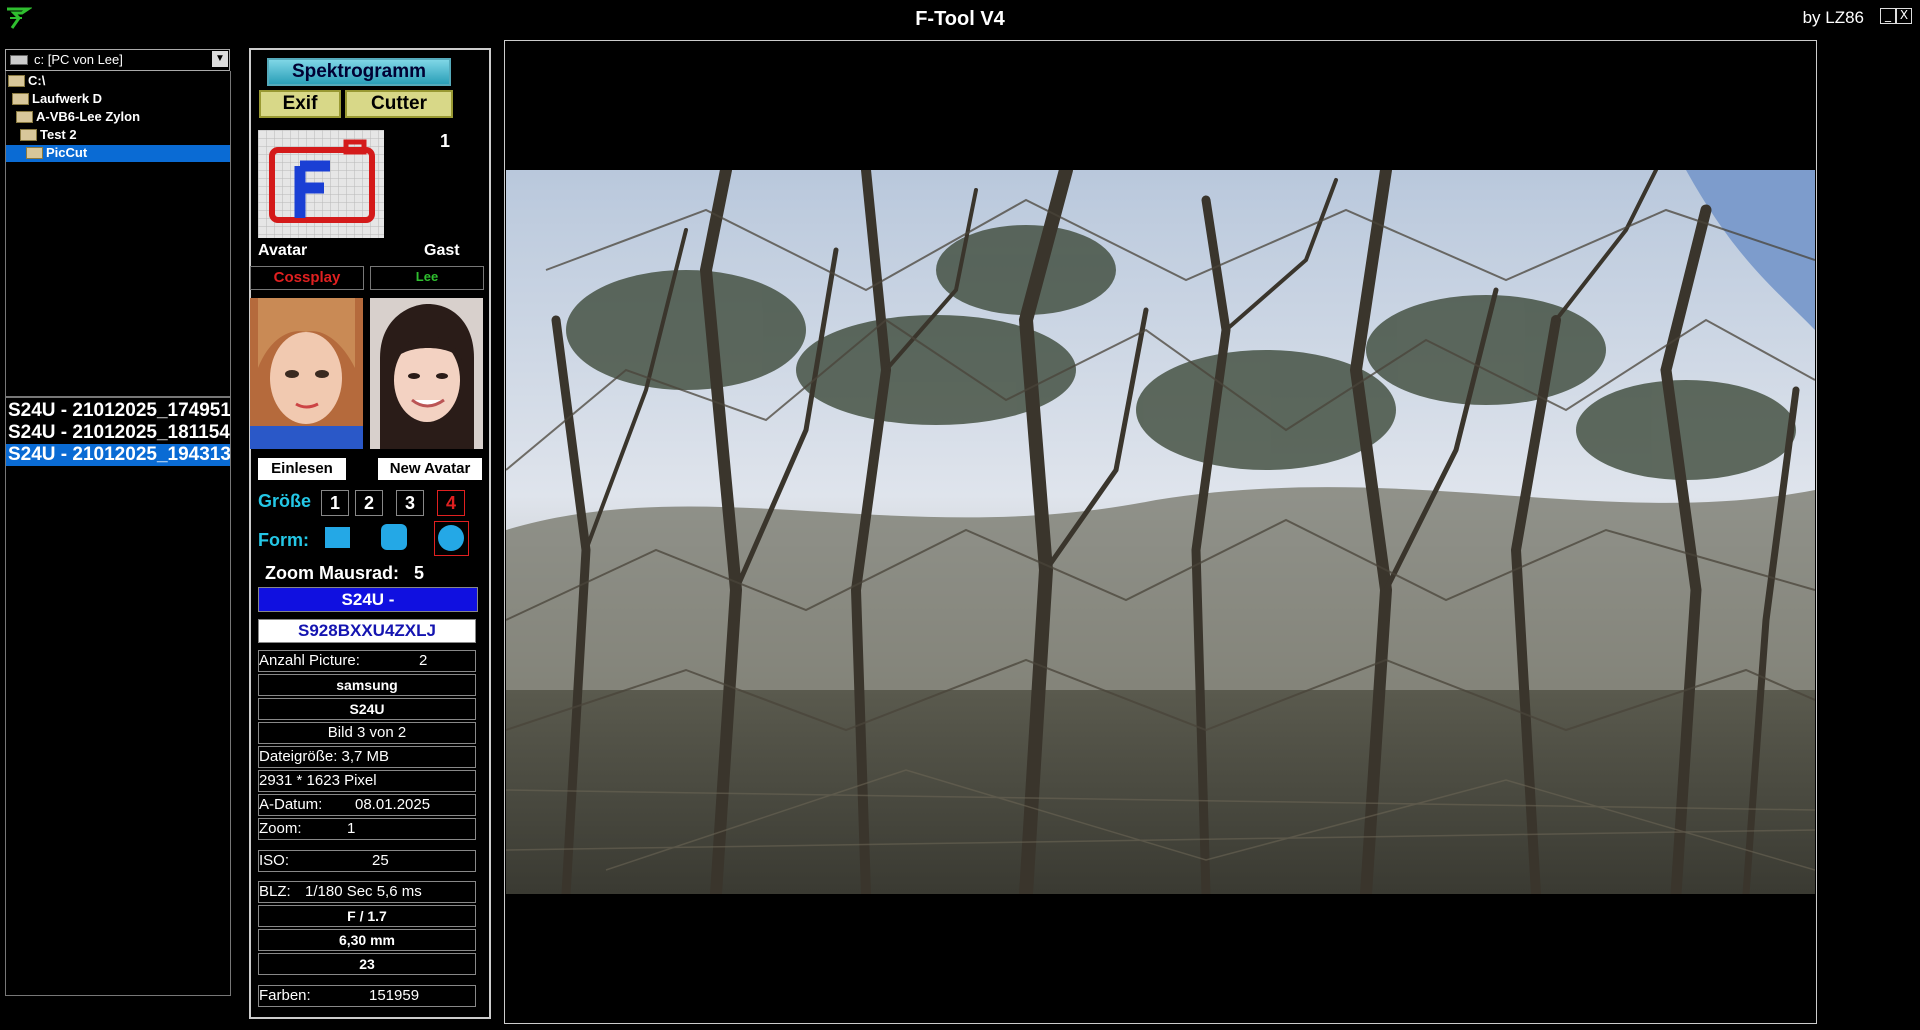  I want to click on new-avatar-button: New Avatar, so click(430, 469).